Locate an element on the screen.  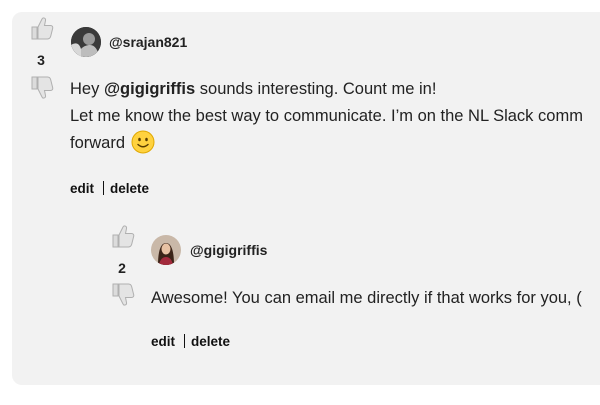
comment-text: Hey is located at coordinates (87, 89).